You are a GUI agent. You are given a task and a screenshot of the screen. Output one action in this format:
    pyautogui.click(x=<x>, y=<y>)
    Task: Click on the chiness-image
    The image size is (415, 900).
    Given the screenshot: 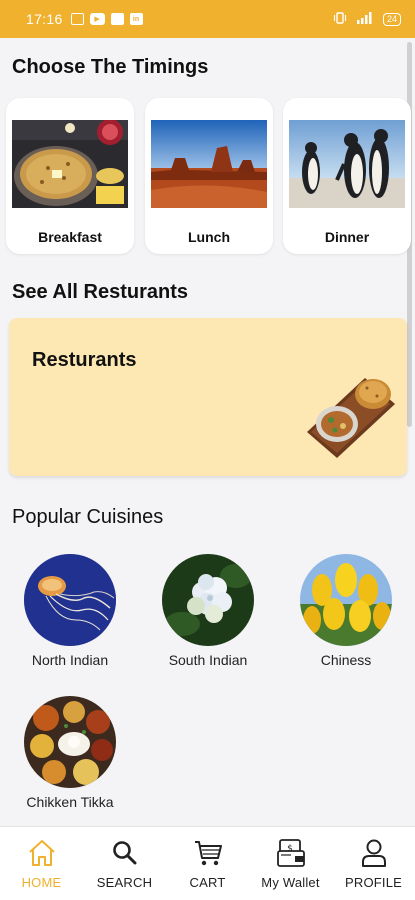 What is the action you would take?
    pyautogui.click(x=346, y=600)
    